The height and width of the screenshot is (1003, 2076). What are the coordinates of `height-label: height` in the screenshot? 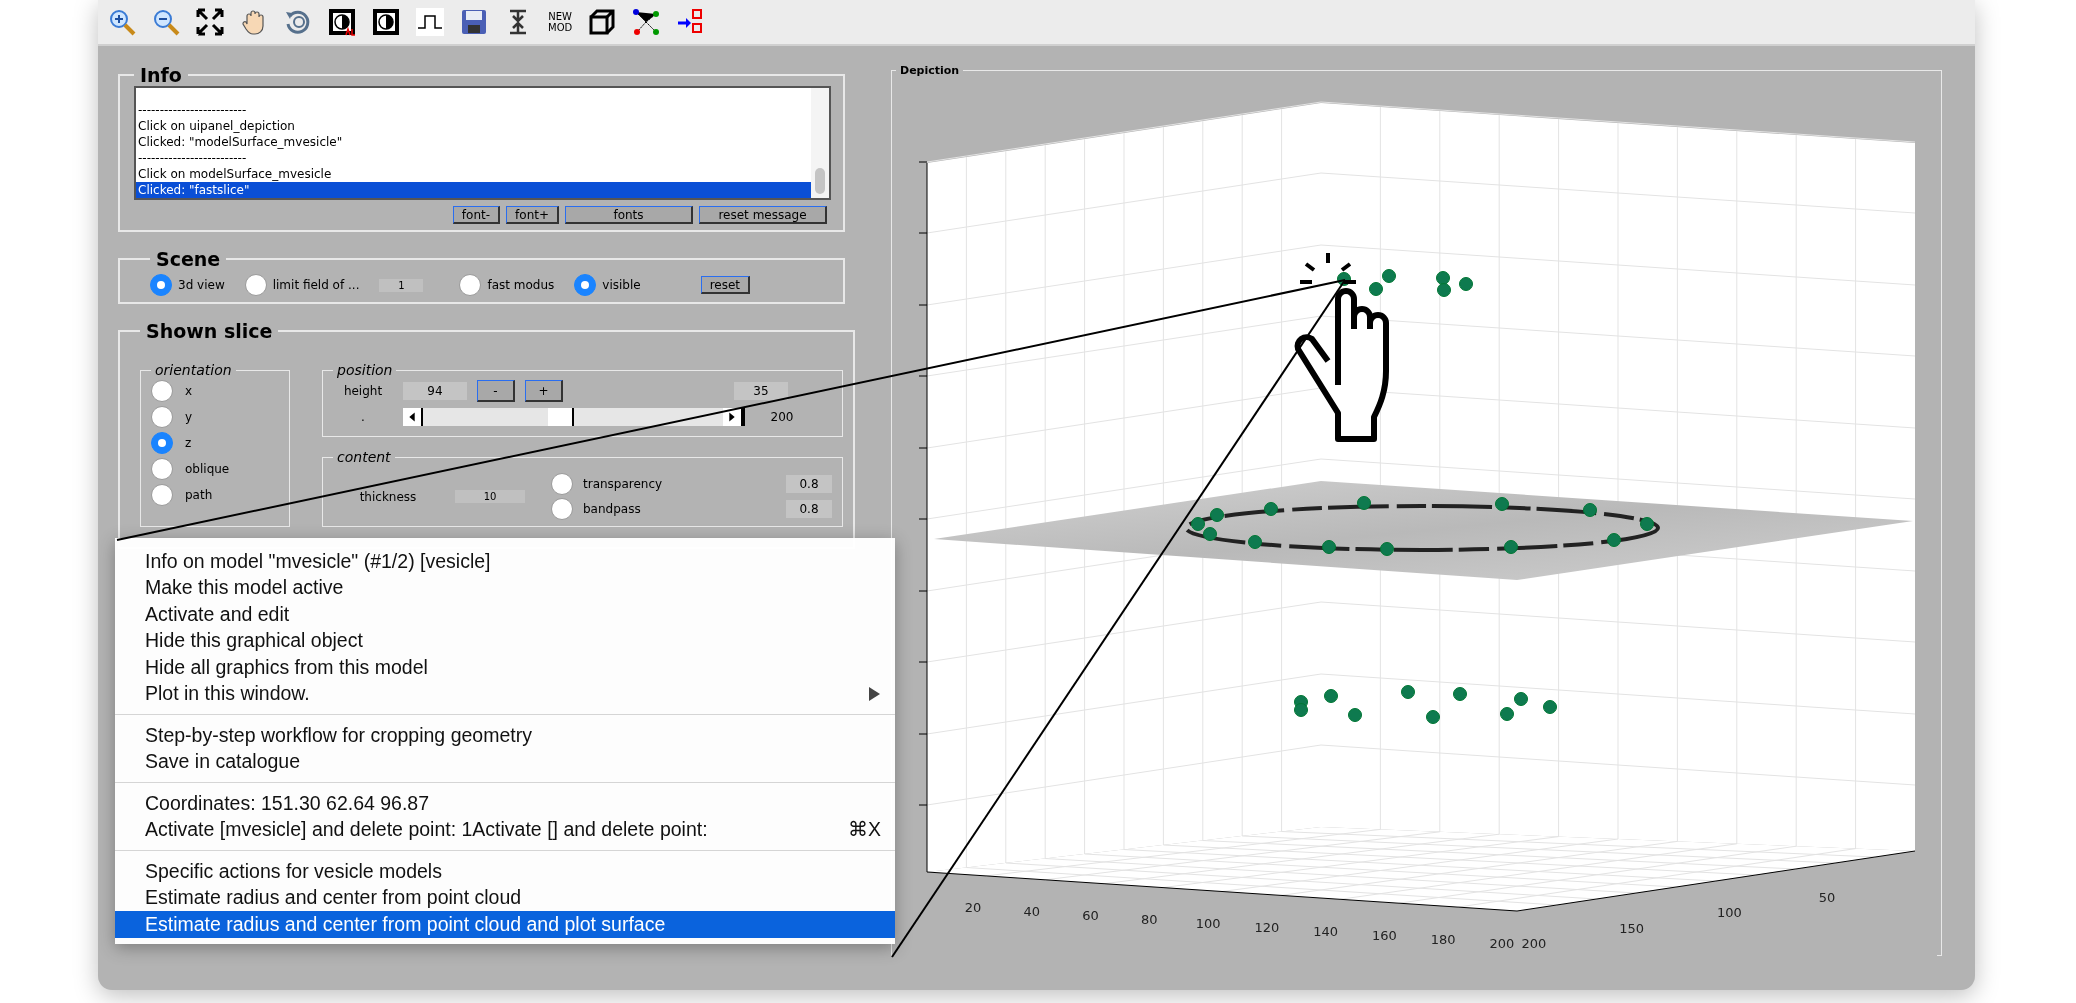 It's located at (363, 391).